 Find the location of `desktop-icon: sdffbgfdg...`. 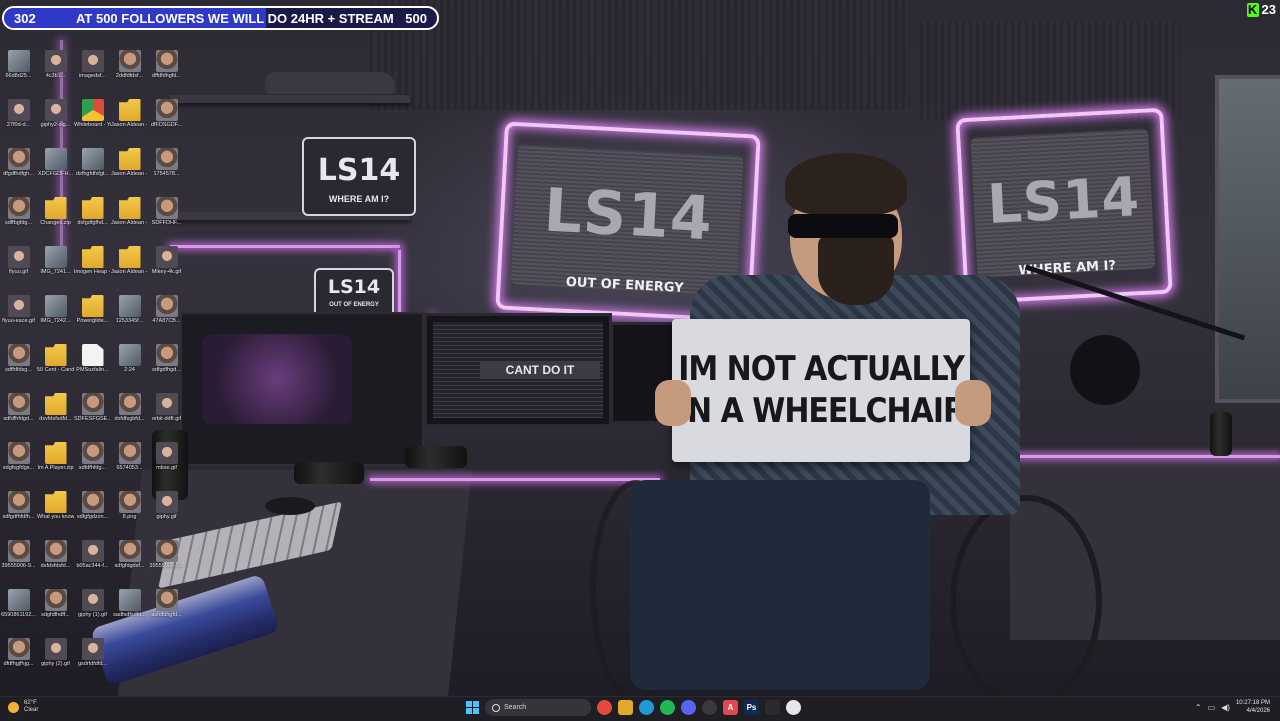

desktop-icon: sdffbgfdg... is located at coordinates (18, 212).